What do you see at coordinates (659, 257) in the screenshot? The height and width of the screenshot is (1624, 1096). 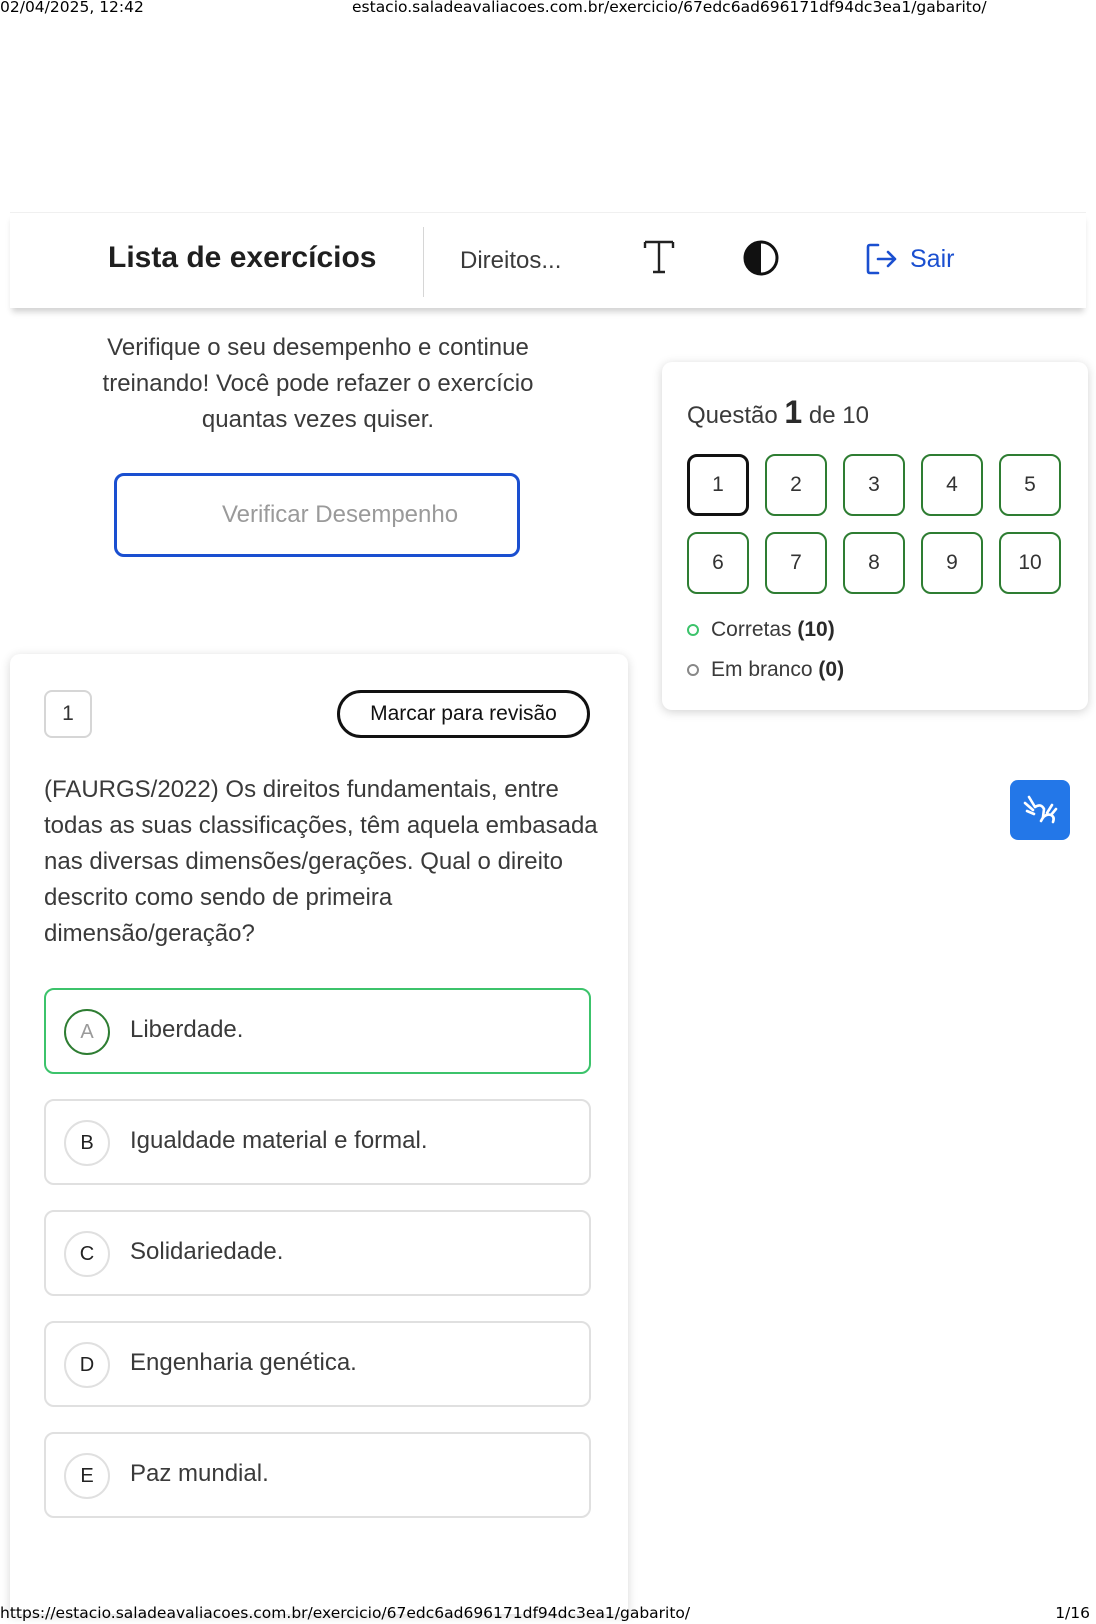 I see `font-size-icon` at bounding box center [659, 257].